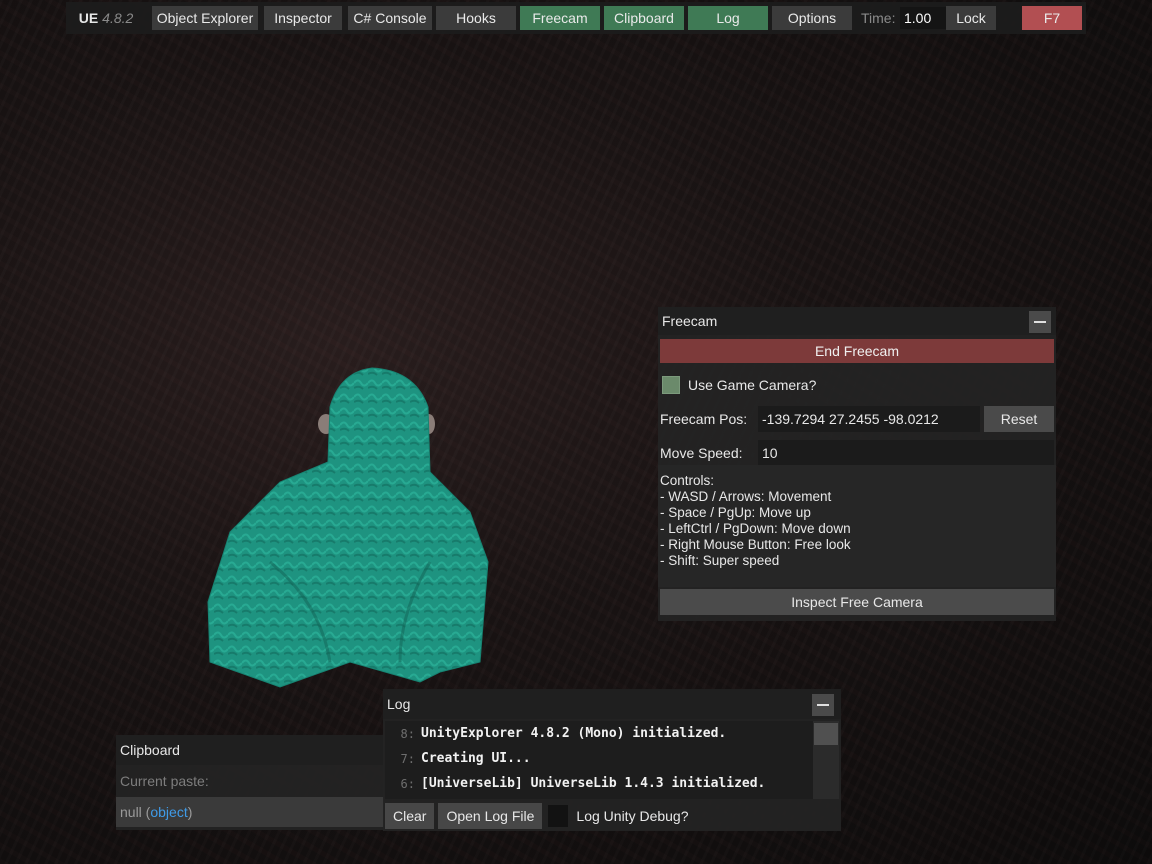 The image size is (1152, 864). I want to click on log-minimize-icon, so click(823, 705).